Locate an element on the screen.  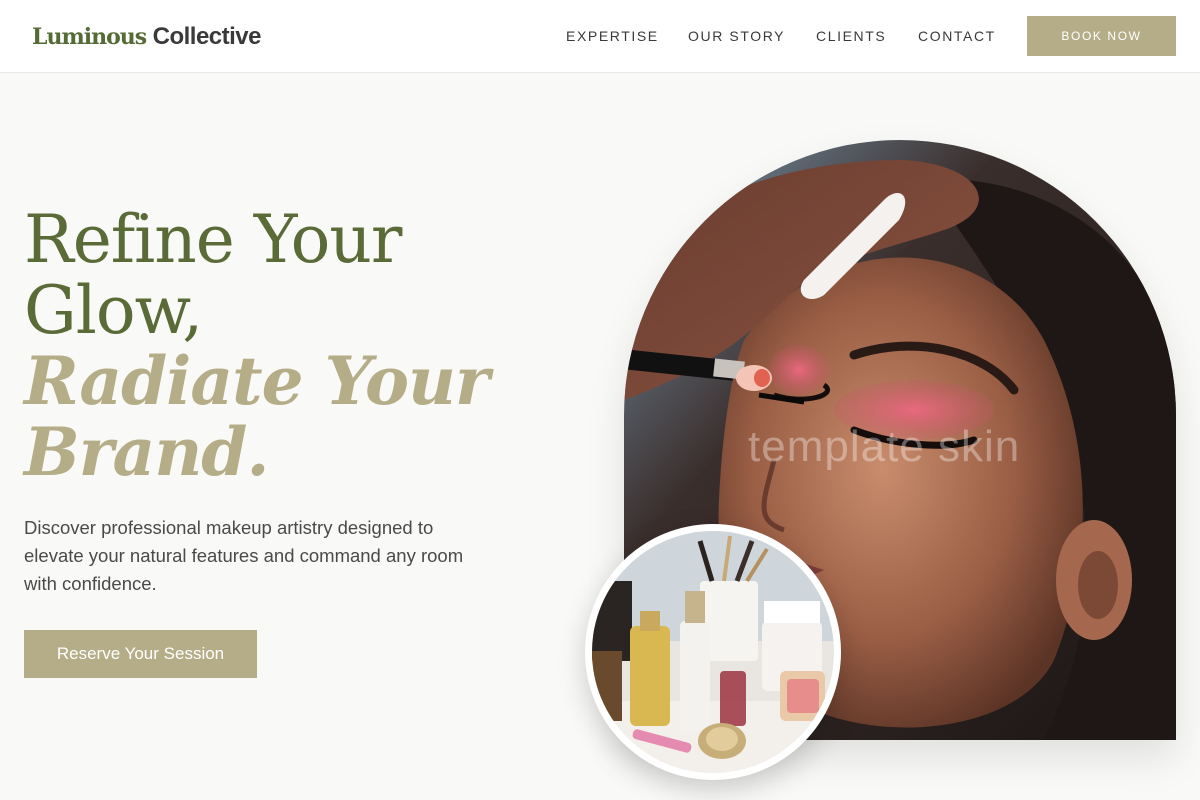
headline-line-1: Refine Your is located at coordinates (213, 239).